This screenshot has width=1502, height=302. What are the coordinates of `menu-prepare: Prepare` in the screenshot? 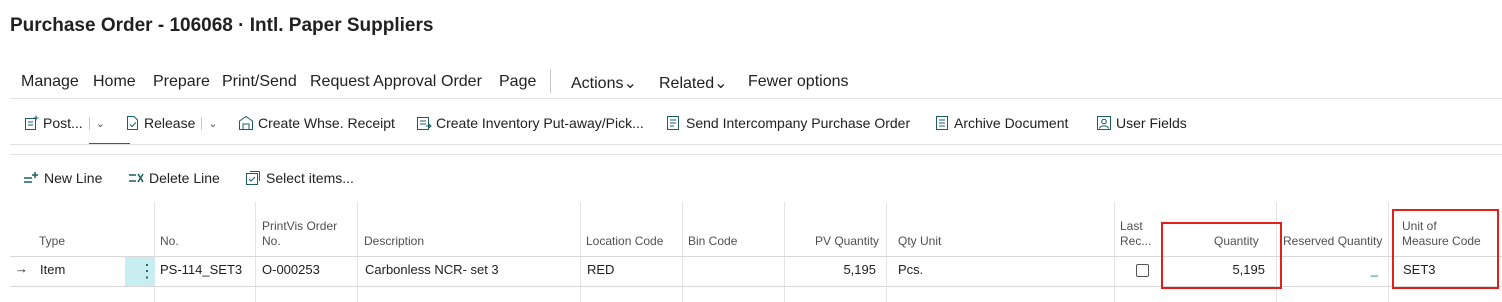 It's located at (181, 82).